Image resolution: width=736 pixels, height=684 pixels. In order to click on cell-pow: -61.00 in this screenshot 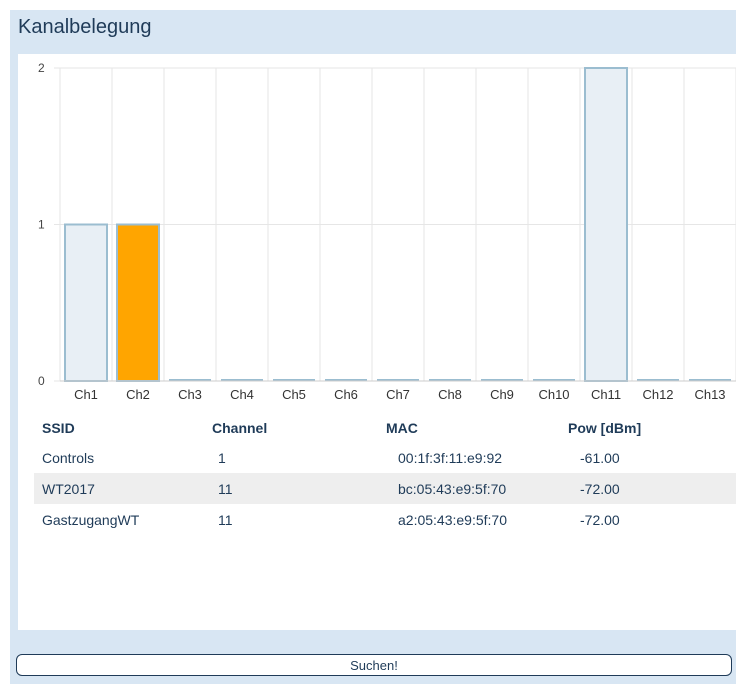, I will do `click(600, 457)`.